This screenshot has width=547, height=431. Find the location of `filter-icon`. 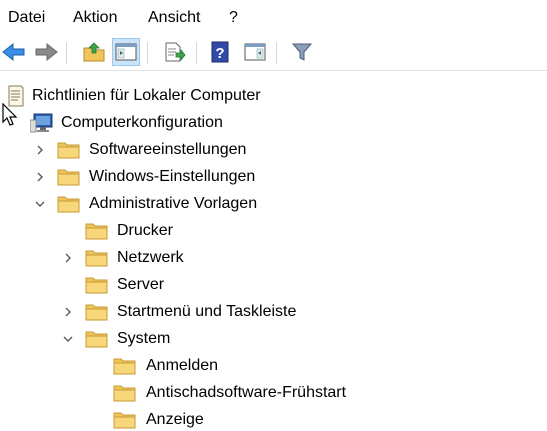

filter-icon is located at coordinates (302, 52).